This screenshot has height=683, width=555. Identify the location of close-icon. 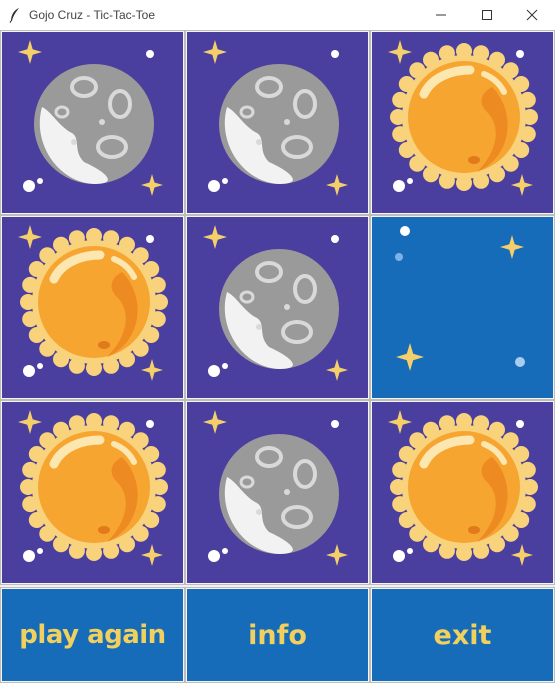
(532, 15).